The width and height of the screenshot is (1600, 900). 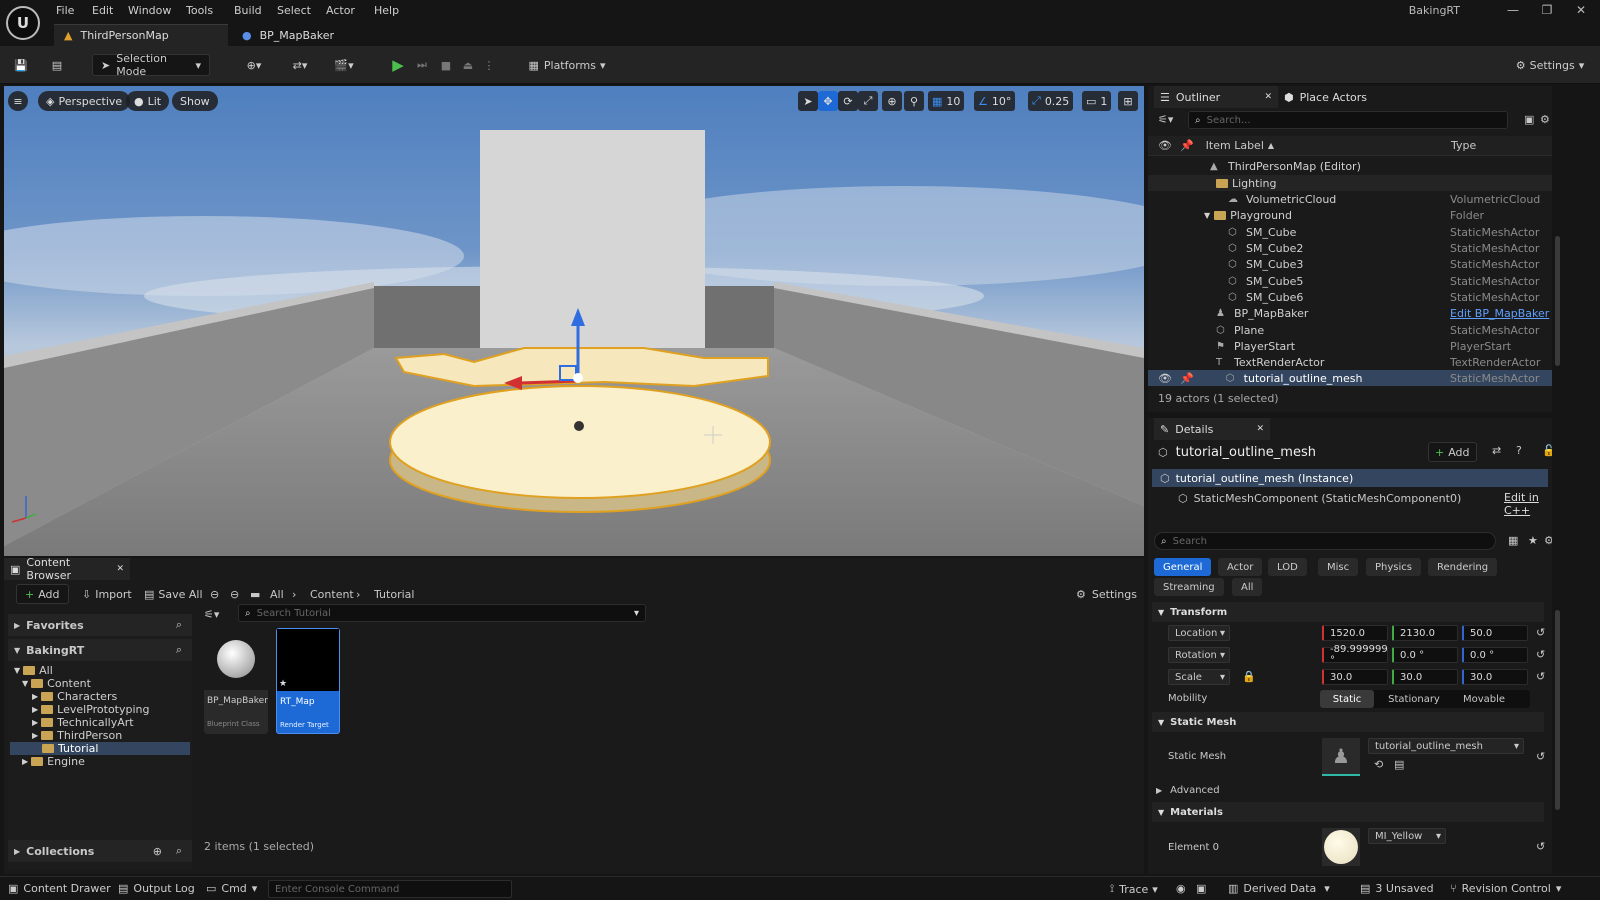 What do you see at coordinates (1355, 655) in the screenshot?
I see `rotation-x-field: -89.999999 °` at bounding box center [1355, 655].